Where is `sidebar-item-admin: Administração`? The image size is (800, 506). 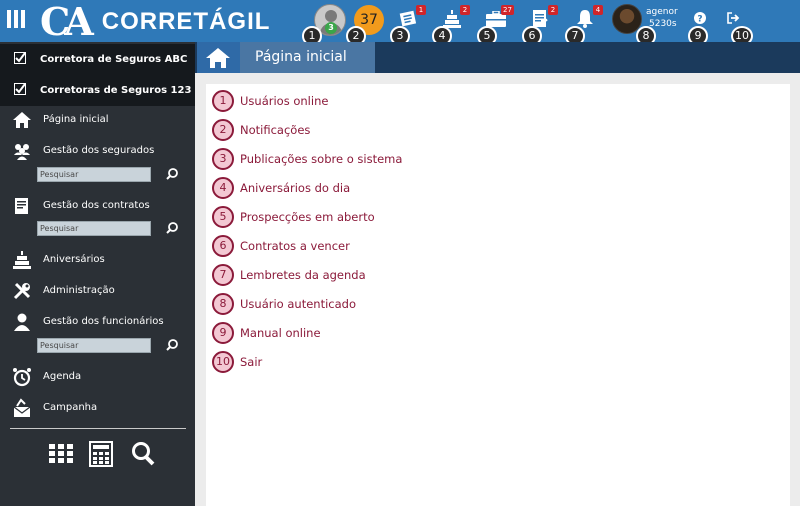 sidebar-item-admin: Administração is located at coordinates (97, 292).